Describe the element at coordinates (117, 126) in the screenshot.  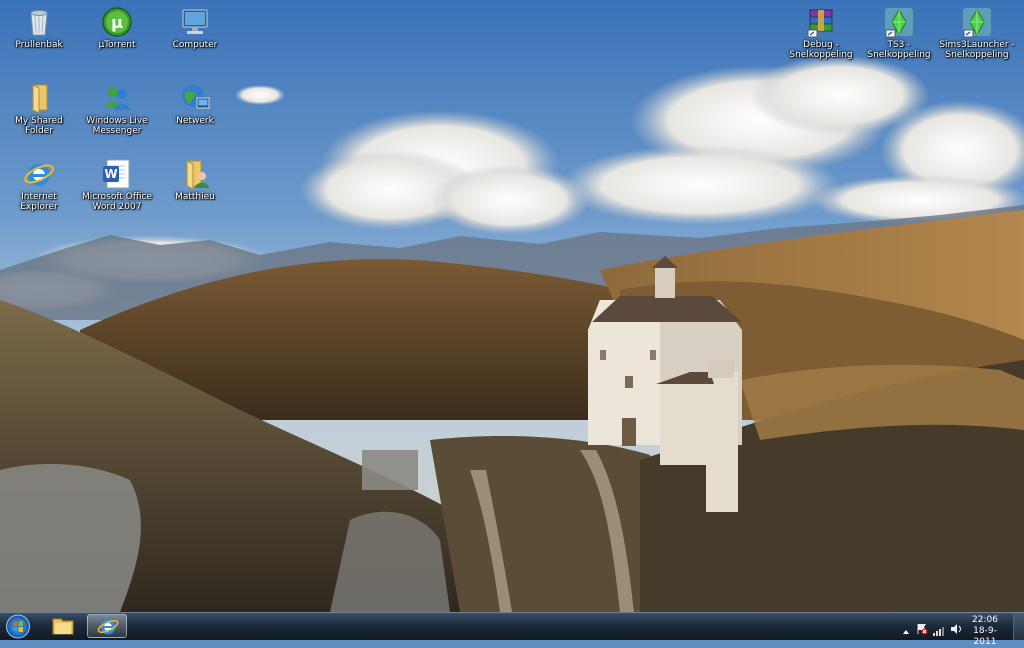
I see `desktop-icon-label: Windows Live Messenger` at that location.